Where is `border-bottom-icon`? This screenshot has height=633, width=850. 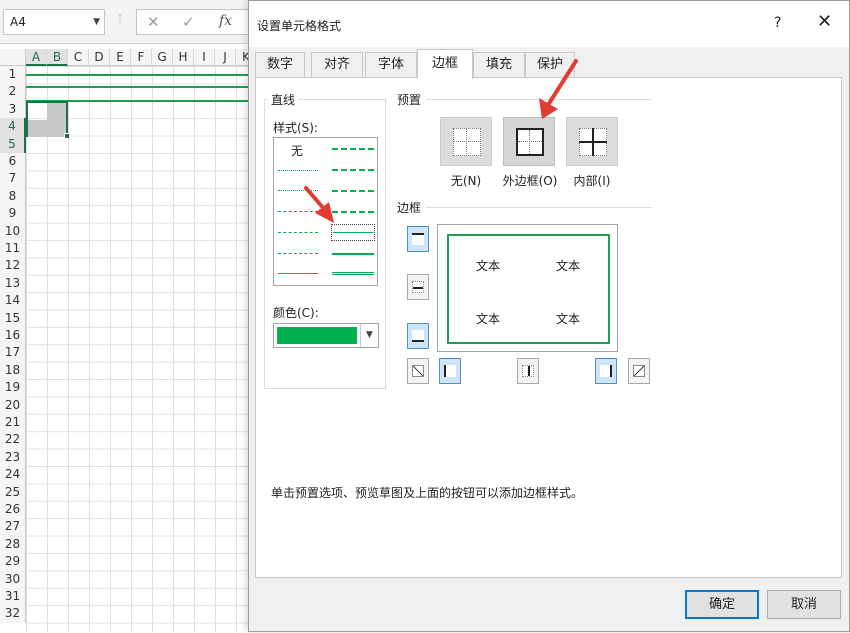 border-bottom-icon is located at coordinates (418, 336).